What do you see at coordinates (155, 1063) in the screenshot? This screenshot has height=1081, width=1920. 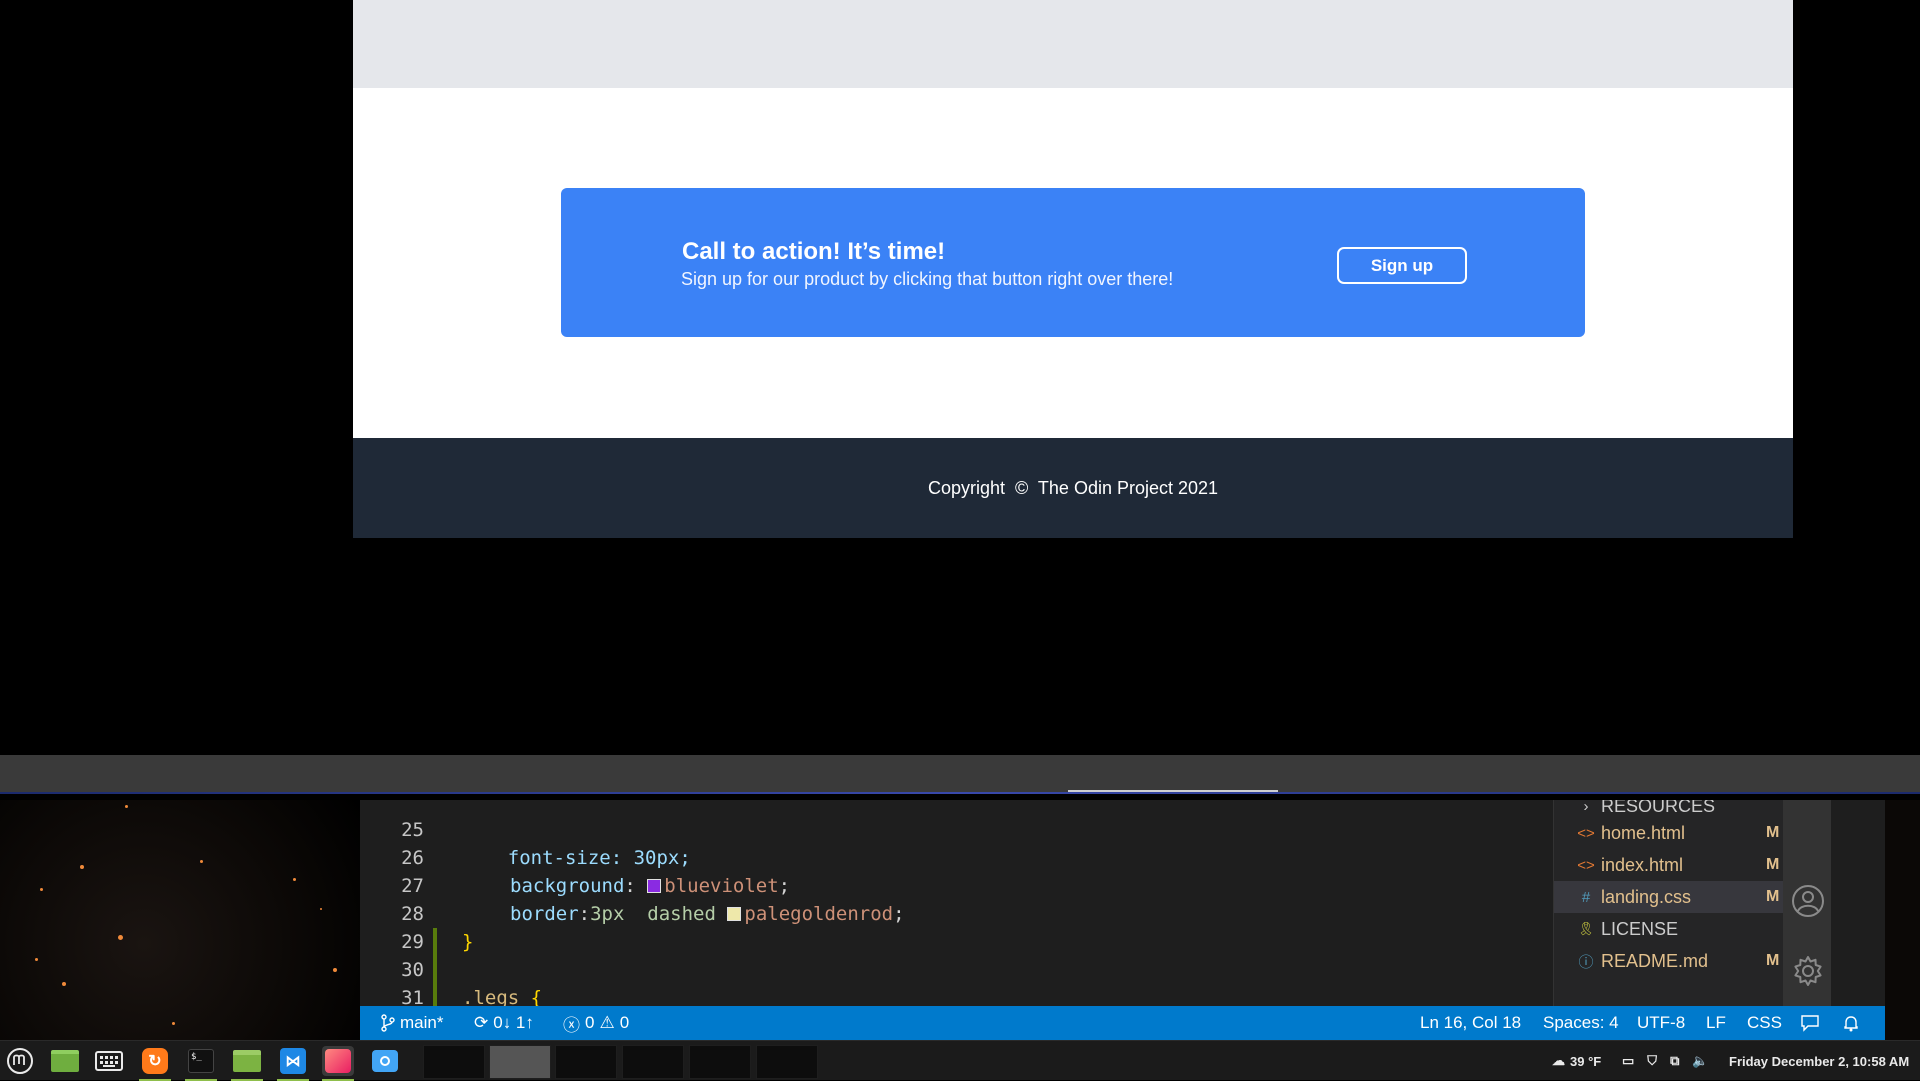 I see `firefox-icon: ↻` at bounding box center [155, 1063].